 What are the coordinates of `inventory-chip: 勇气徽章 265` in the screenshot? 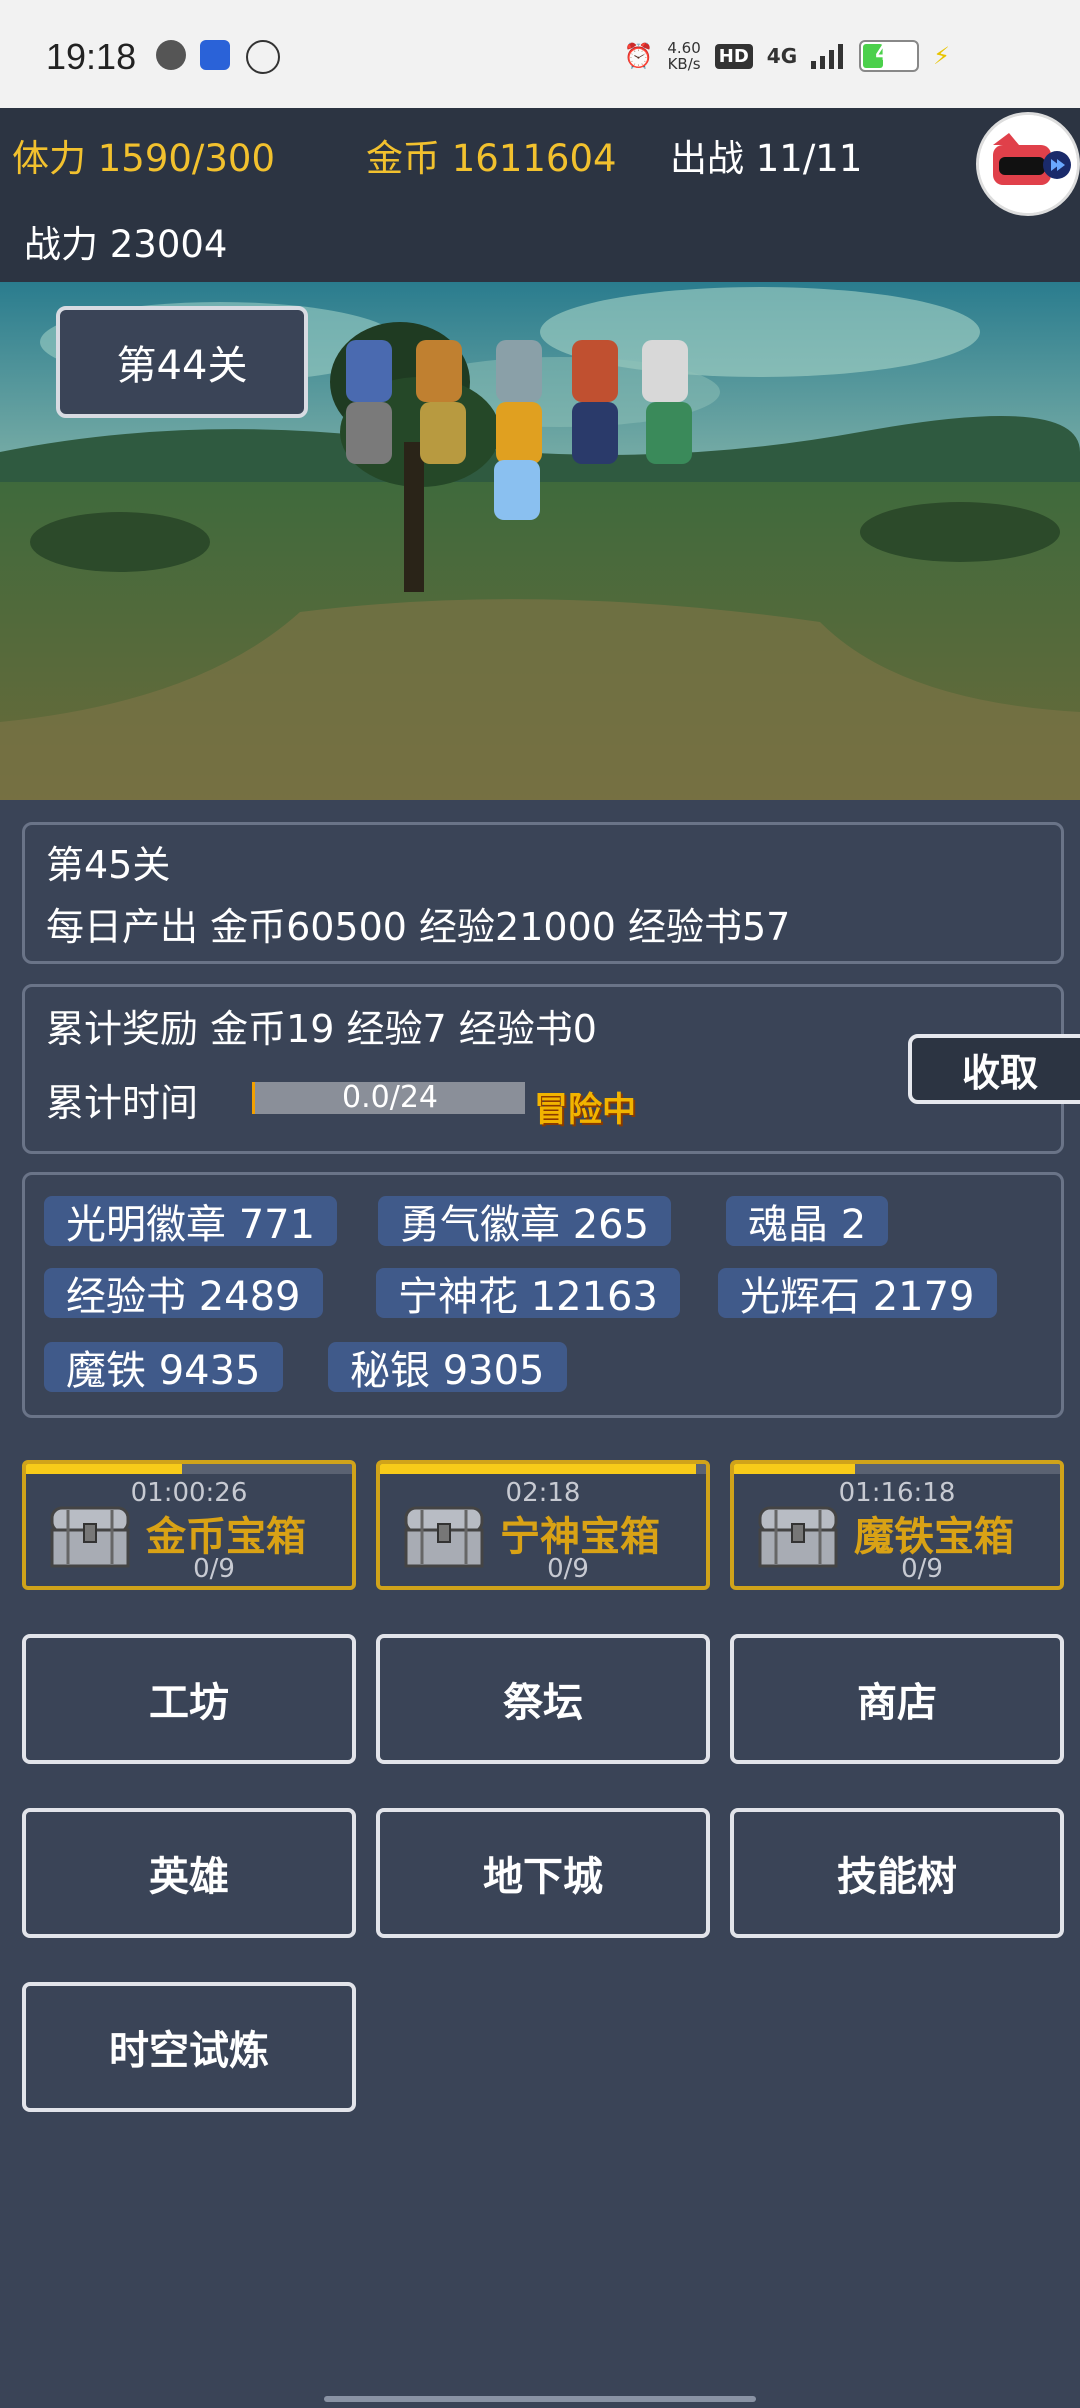 It's located at (525, 1222).